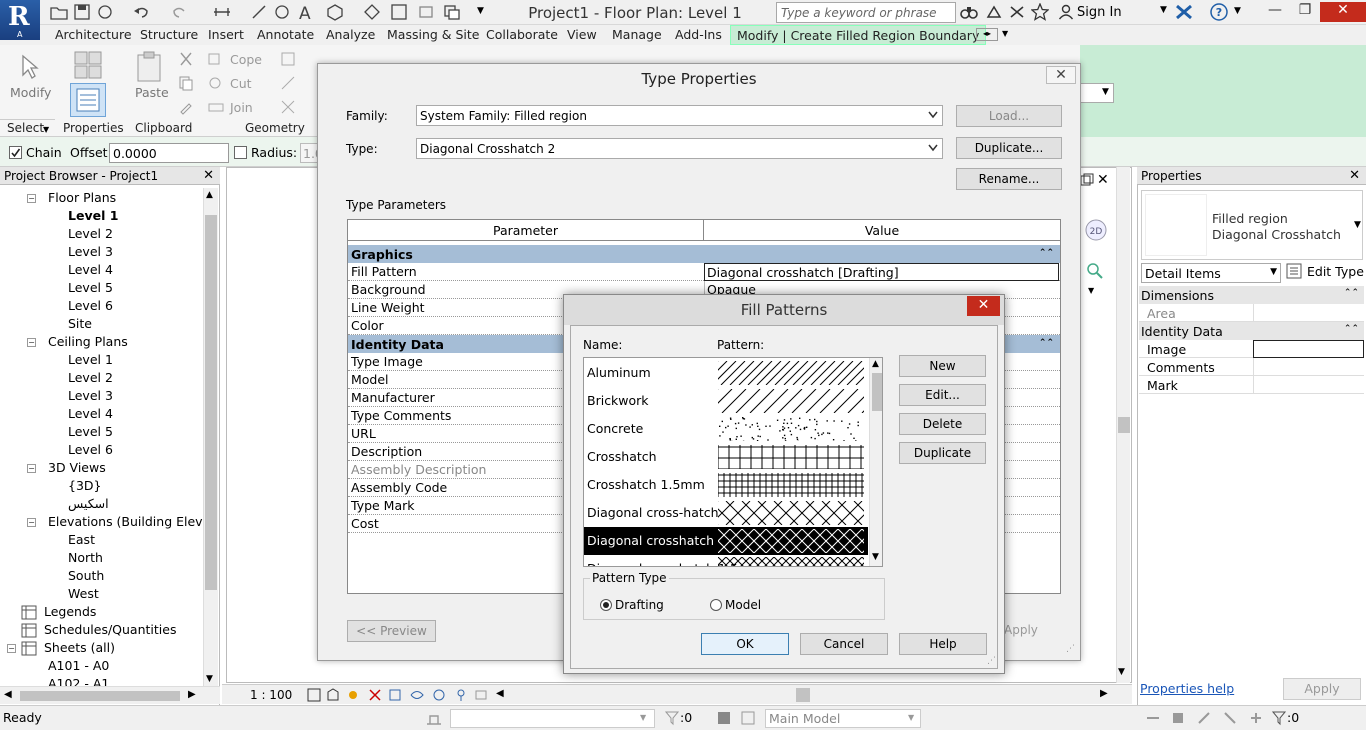 This screenshot has width=1366, height=730. Describe the element at coordinates (395, 695) in the screenshot. I see `crop-view-icon` at that location.